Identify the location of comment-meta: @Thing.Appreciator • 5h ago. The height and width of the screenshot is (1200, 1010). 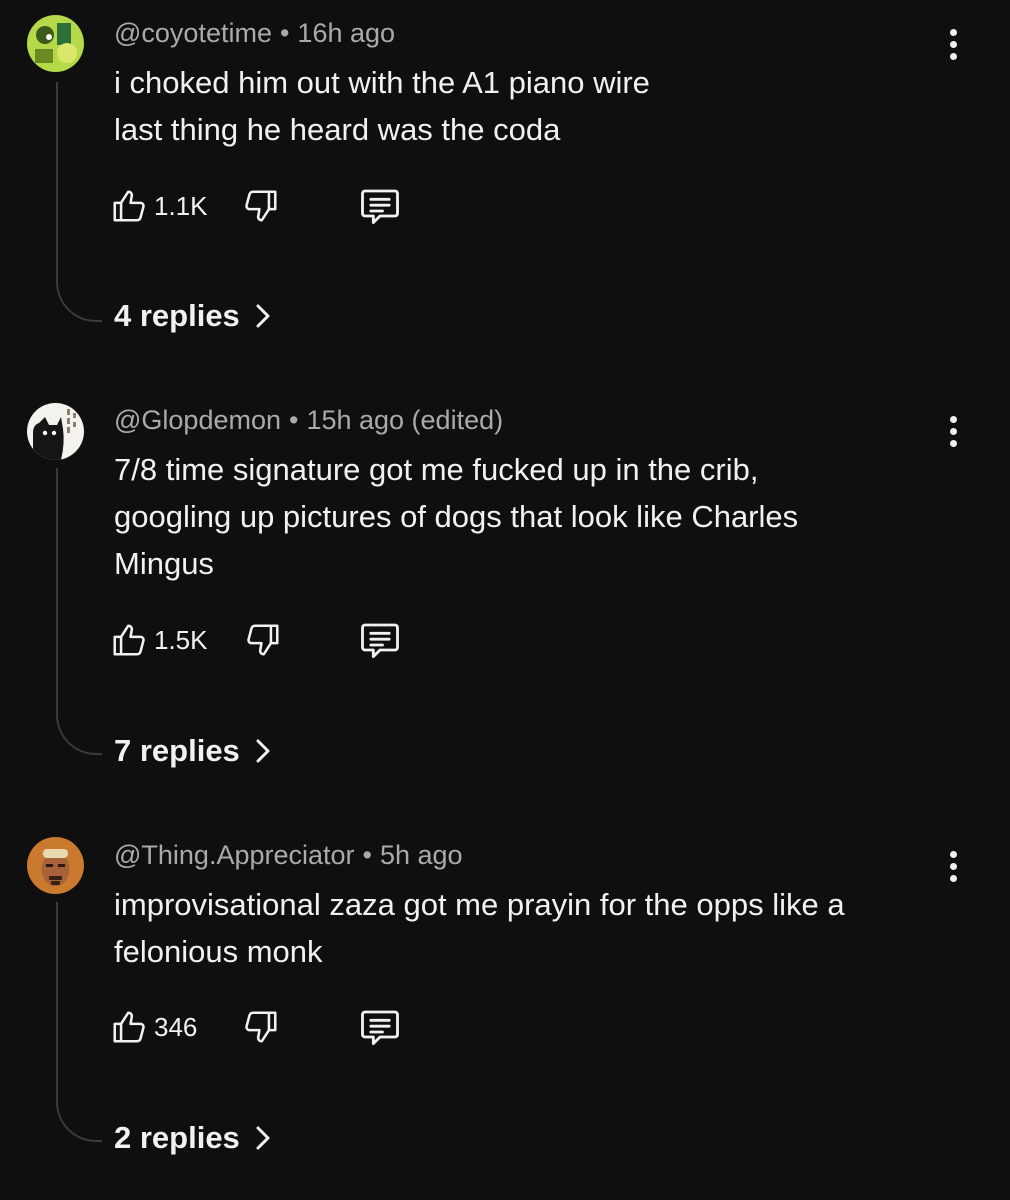
(288, 855).